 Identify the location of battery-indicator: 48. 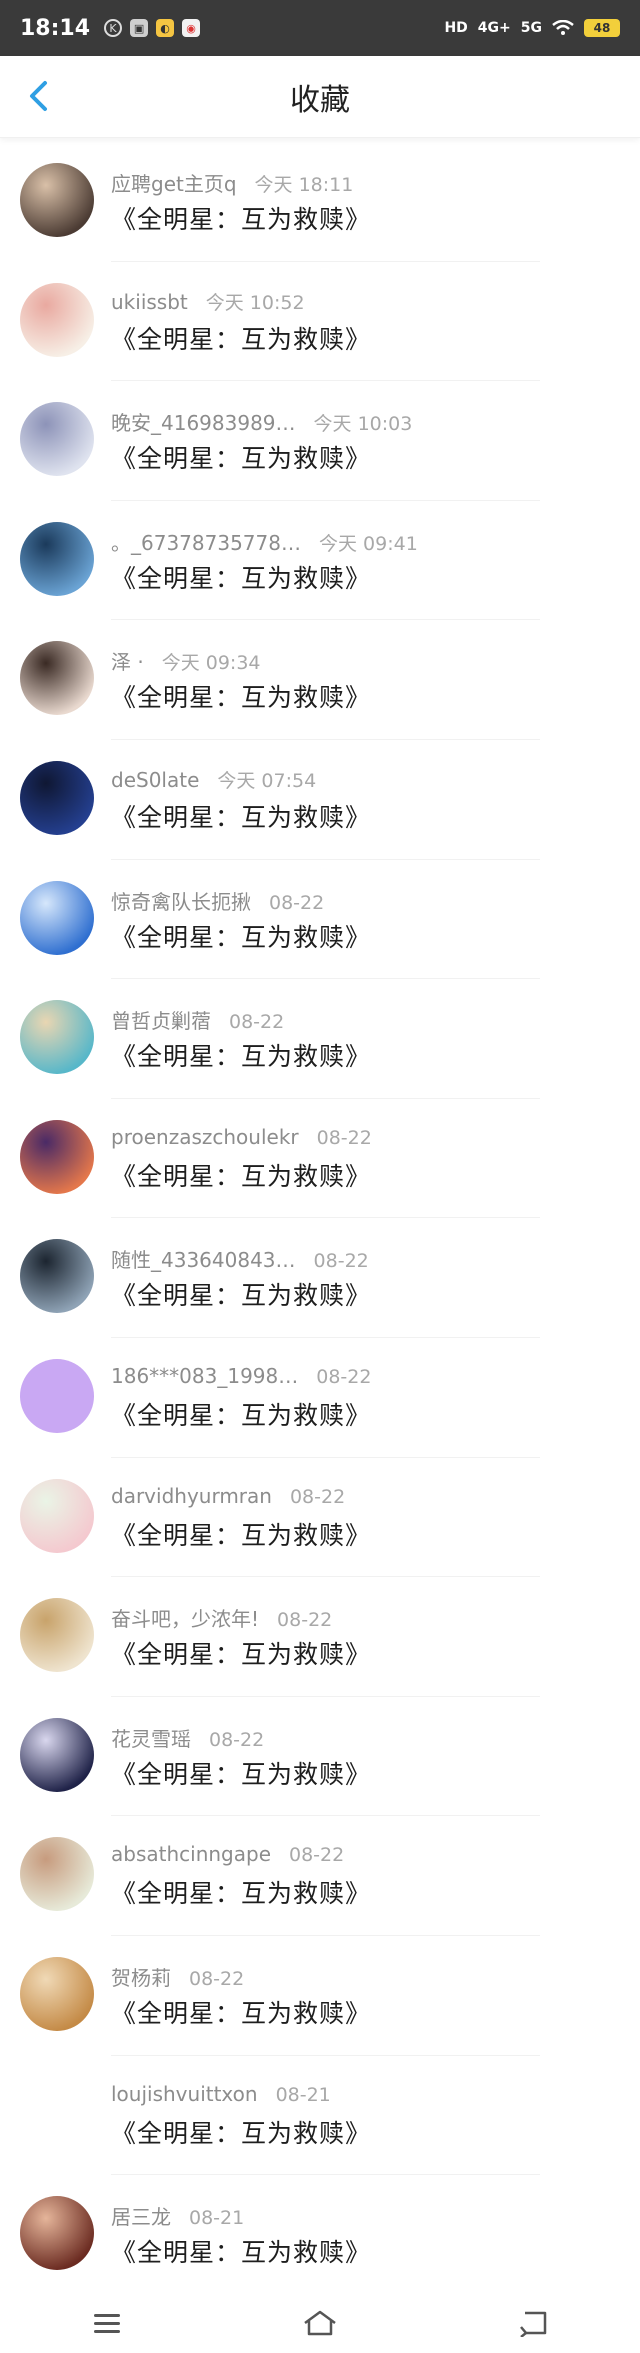
(602, 28).